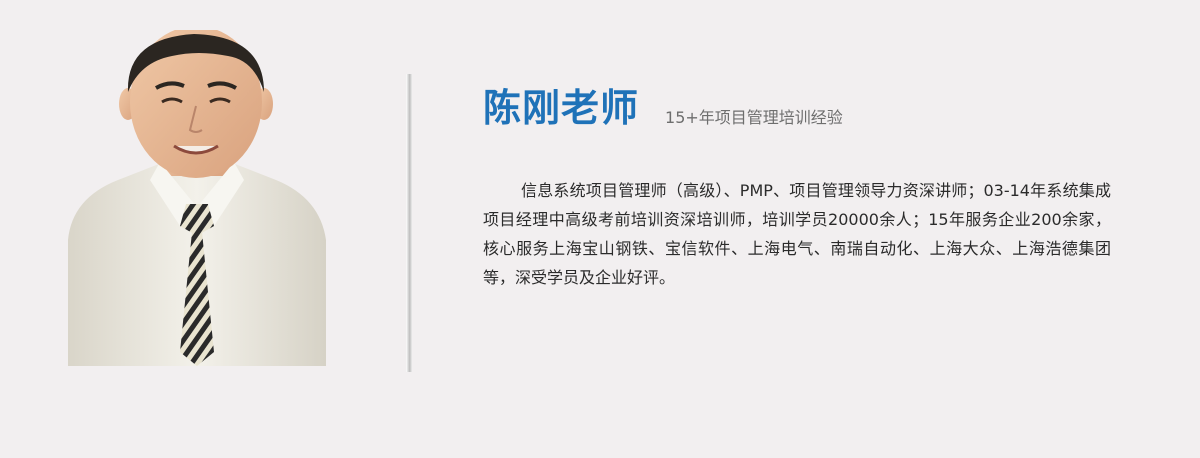  What do you see at coordinates (754, 117) in the screenshot?
I see `experience-subtitle: 15+年项目管理培训经验` at bounding box center [754, 117].